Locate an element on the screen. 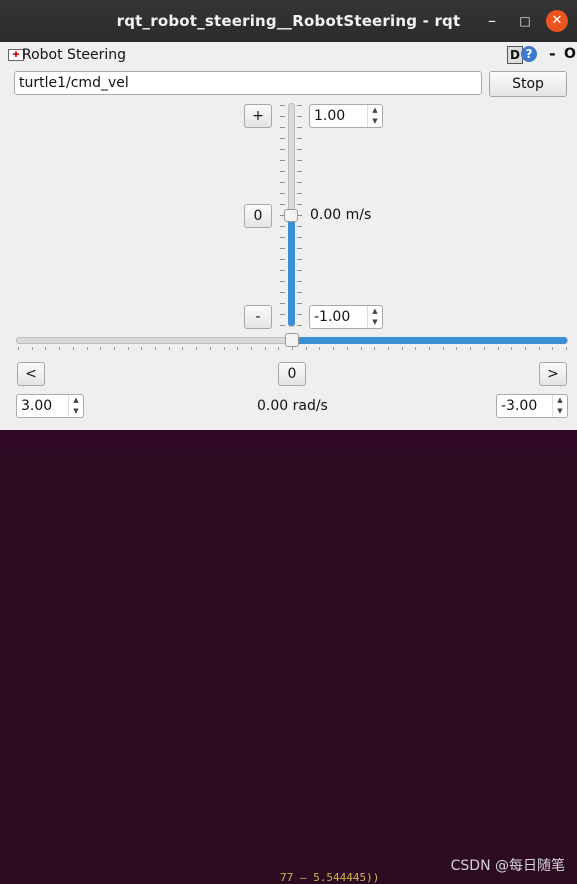 This screenshot has height=884, width=577. angular-left-button: < is located at coordinates (31, 374).